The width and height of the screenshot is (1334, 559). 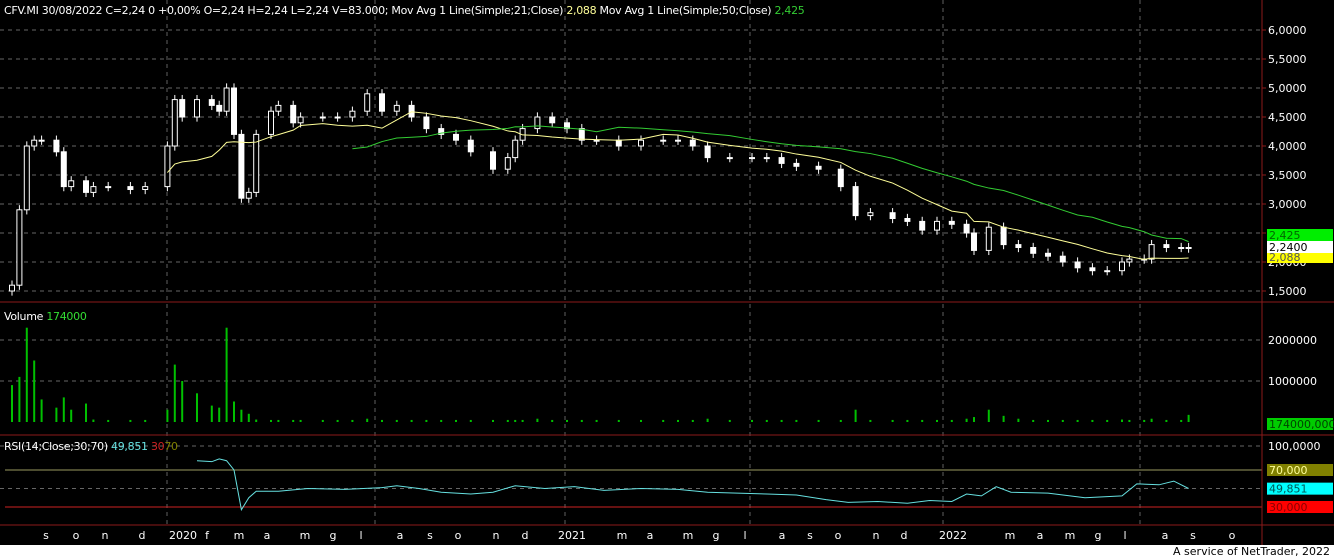 I want to click on volume-label: Volume, so click(x=24, y=316).